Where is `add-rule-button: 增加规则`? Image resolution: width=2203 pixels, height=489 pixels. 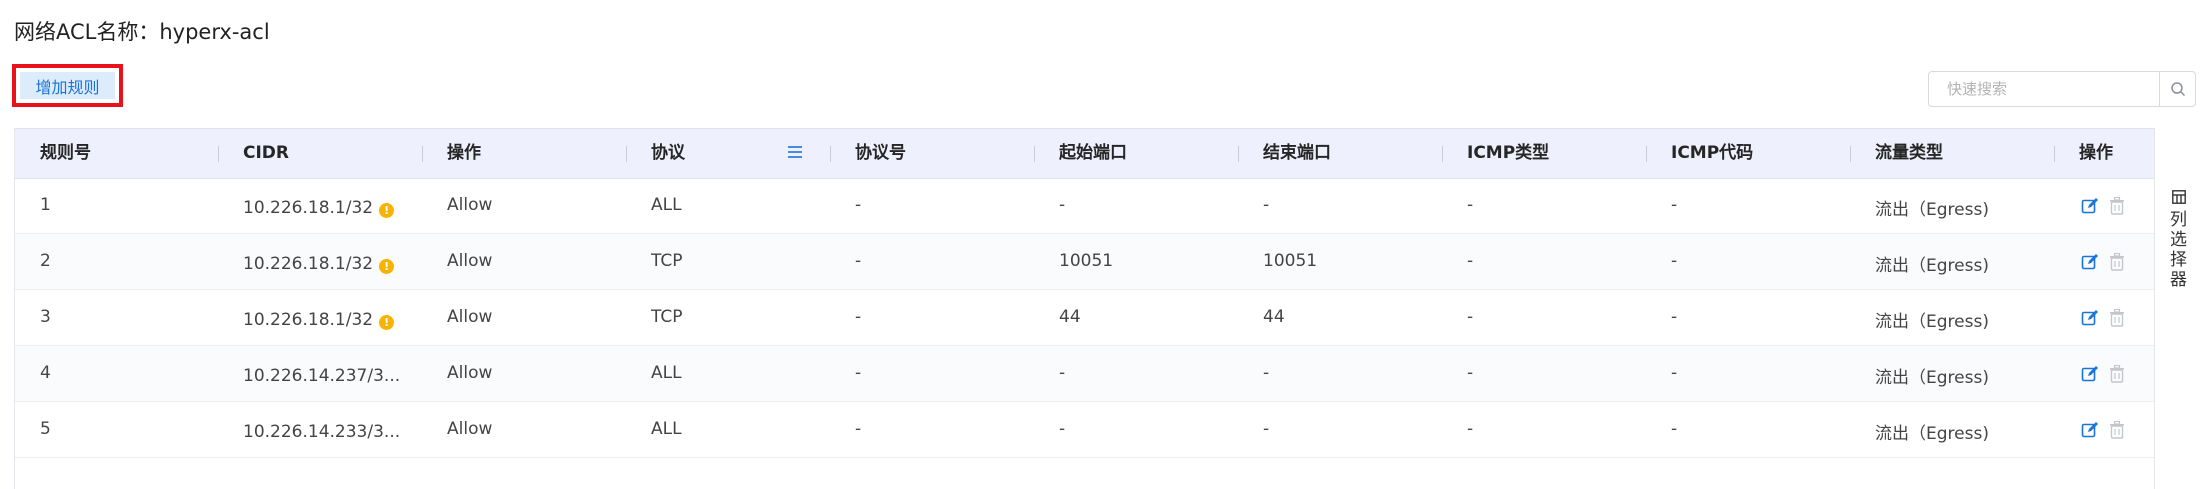 add-rule-button: 增加规则 is located at coordinates (67, 85).